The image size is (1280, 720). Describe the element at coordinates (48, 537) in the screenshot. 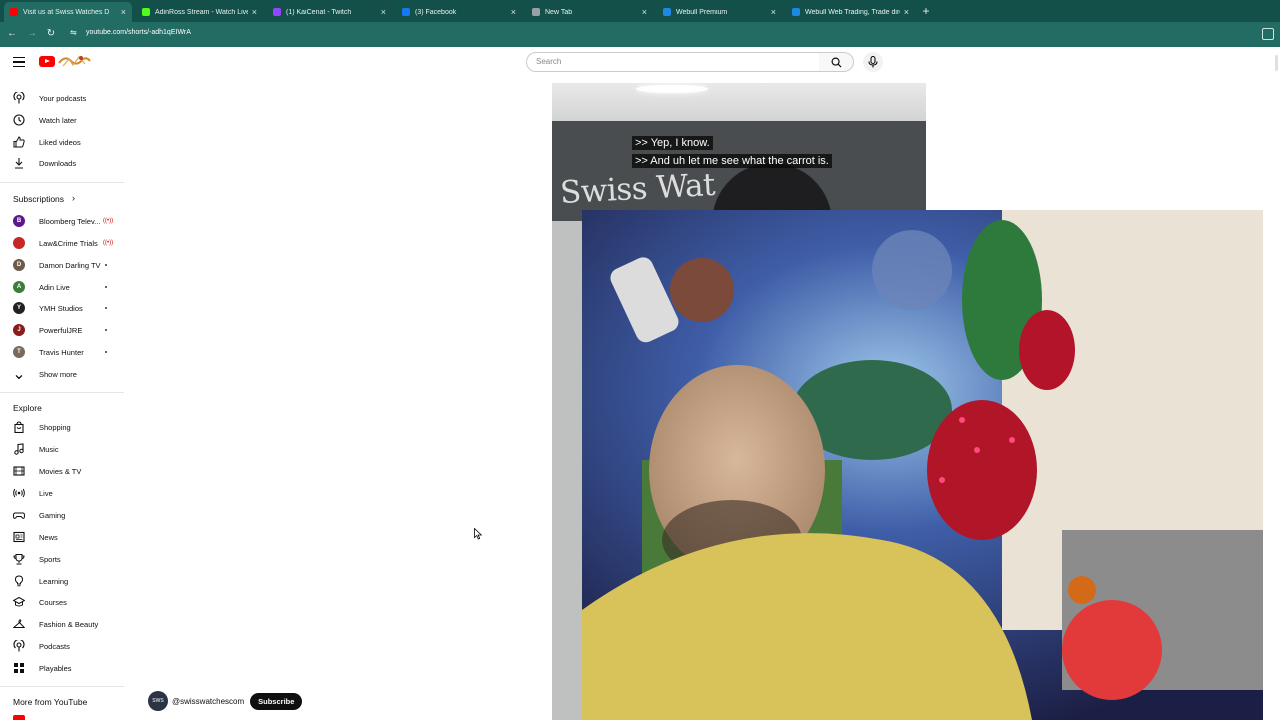

I see `sidebar-item-label: News` at that location.